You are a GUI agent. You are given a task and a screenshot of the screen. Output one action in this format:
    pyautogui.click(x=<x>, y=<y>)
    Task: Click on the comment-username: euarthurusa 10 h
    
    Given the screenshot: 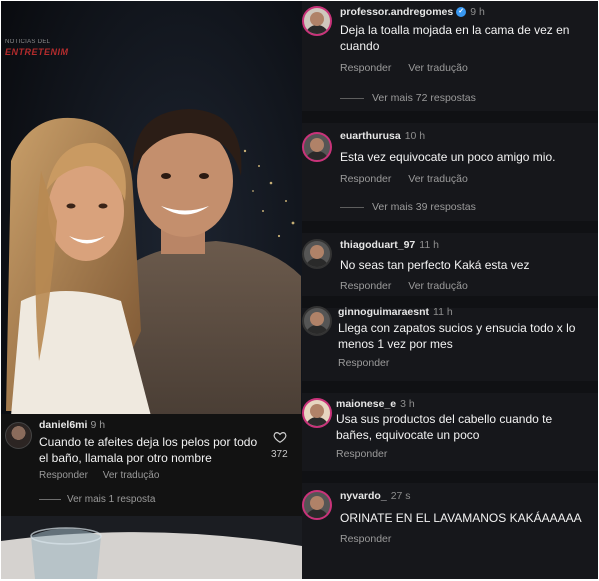 What is the action you would take?
    pyautogui.click(x=382, y=136)
    